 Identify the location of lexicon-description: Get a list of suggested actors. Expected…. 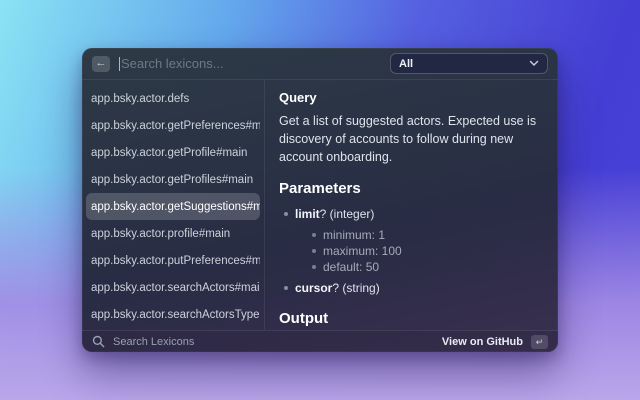
(408, 139).